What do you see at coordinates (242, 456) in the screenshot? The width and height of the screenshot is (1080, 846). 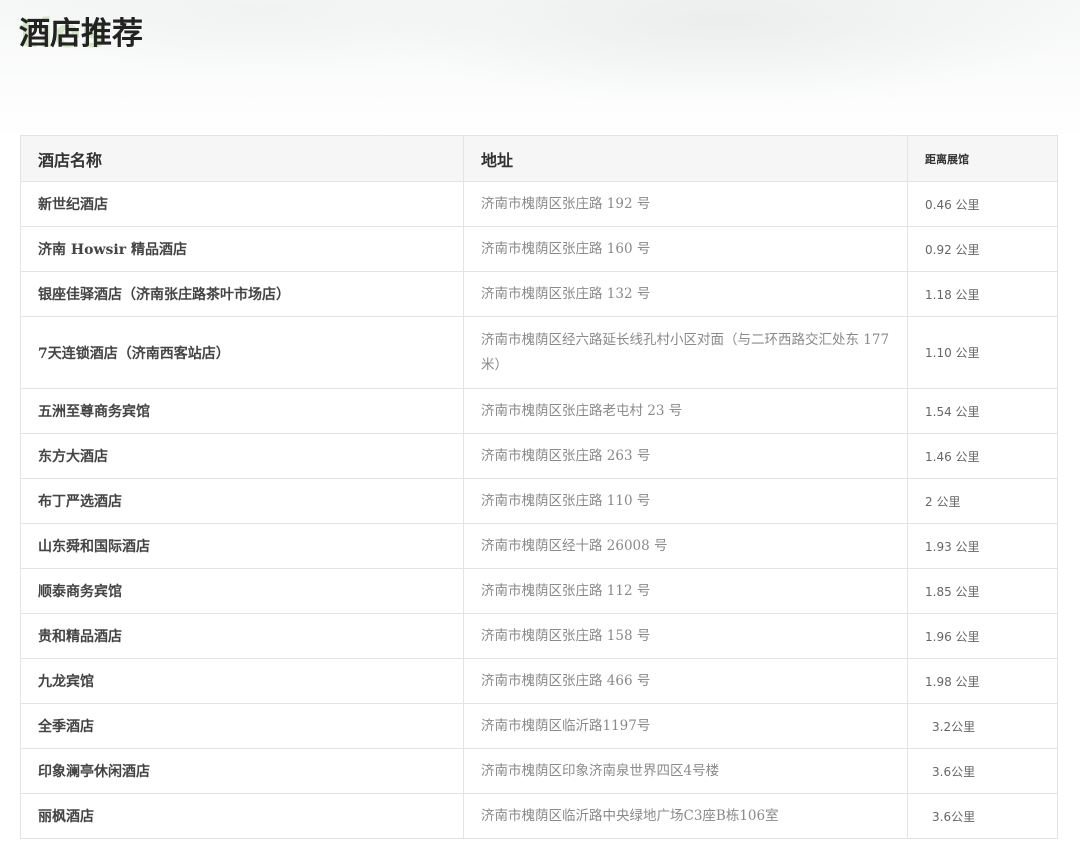 I see `hotel-name: 东方大酒店` at bounding box center [242, 456].